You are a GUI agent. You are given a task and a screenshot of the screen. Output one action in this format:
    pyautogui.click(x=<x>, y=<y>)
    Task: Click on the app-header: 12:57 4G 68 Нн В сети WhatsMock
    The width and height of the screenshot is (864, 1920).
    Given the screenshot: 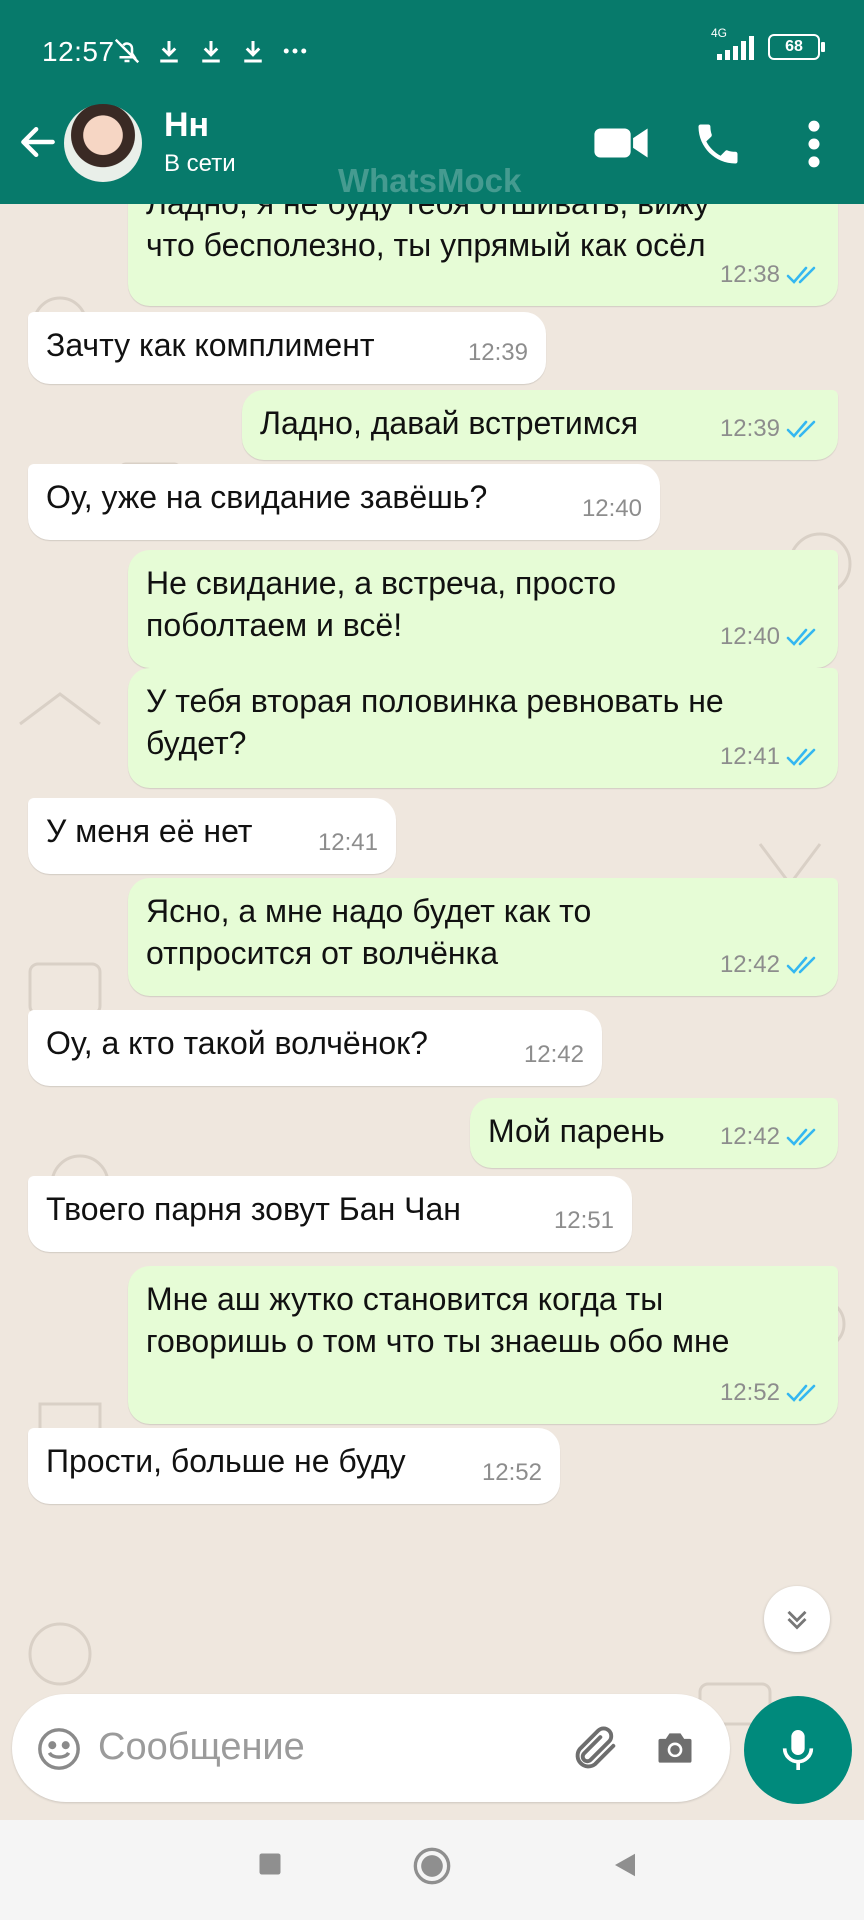 What is the action you would take?
    pyautogui.click(x=432, y=102)
    